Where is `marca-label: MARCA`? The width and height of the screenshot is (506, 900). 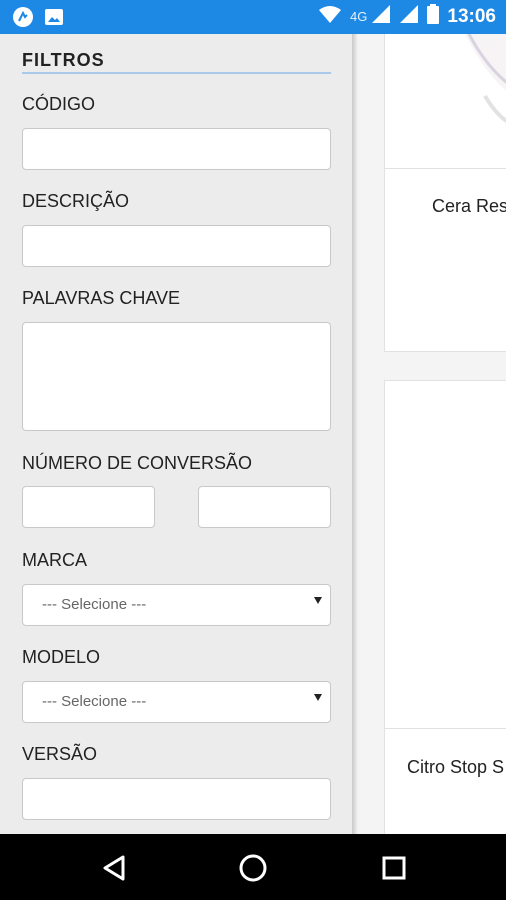 marca-label: MARCA is located at coordinates (55, 560).